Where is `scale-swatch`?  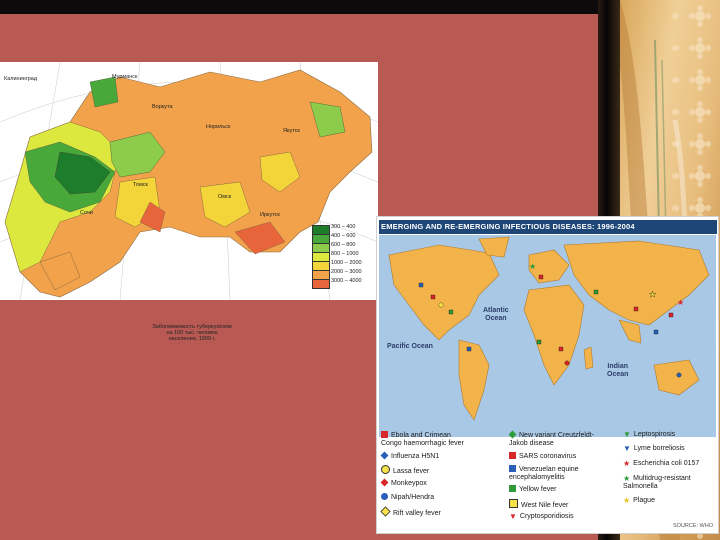 scale-swatch is located at coordinates (321, 284).